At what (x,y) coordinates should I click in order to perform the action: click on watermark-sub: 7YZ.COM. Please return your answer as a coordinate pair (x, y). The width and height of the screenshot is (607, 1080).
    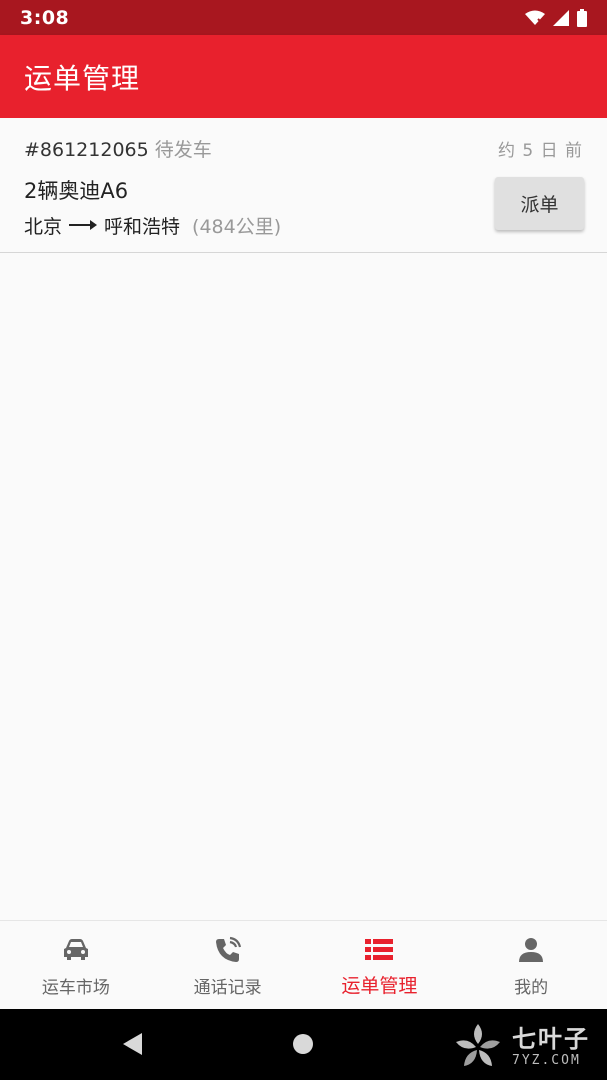
    Looking at the image, I should click on (546, 1060).